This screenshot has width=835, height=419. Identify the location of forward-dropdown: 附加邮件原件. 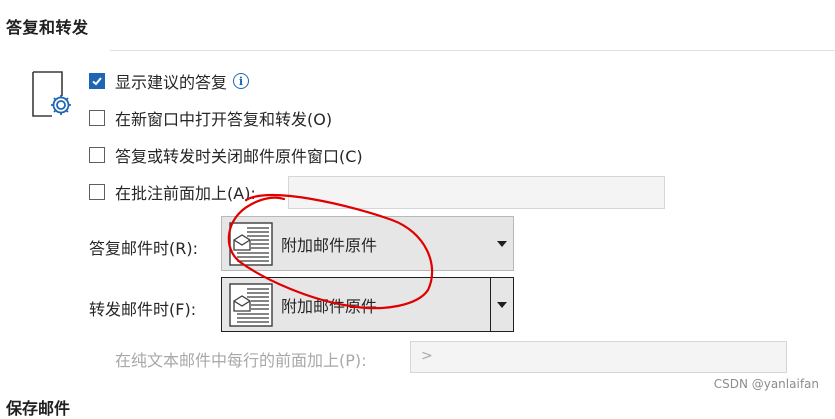
(367, 304).